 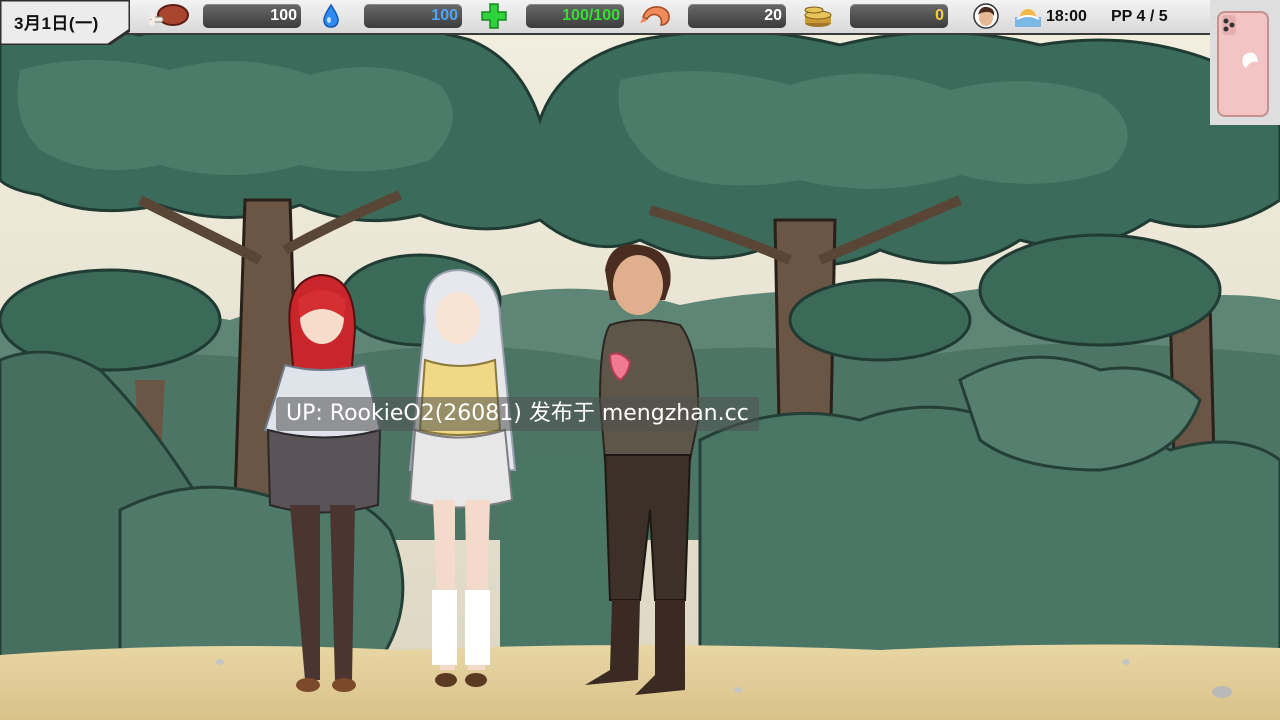 What do you see at coordinates (642, 469) in the screenshot?
I see `character-brown-hair-boy` at bounding box center [642, 469].